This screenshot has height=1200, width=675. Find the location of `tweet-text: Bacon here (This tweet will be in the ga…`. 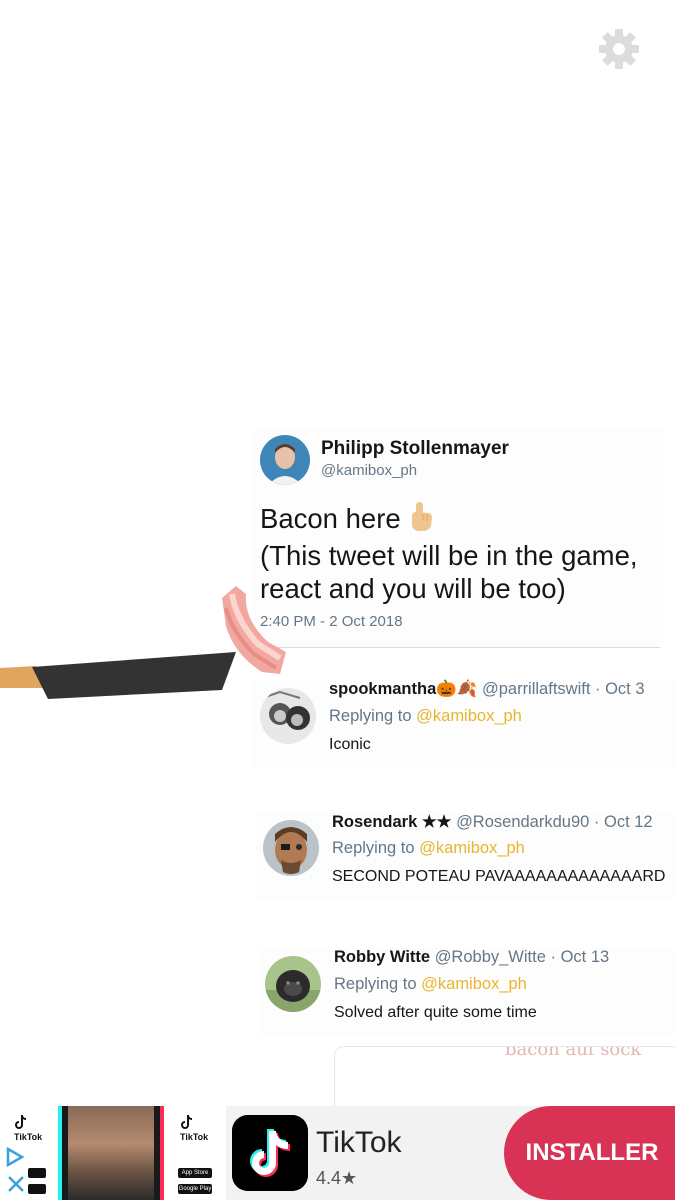

tweet-text: Bacon here (This tweet will be in the ga… is located at coordinates (465, 552).